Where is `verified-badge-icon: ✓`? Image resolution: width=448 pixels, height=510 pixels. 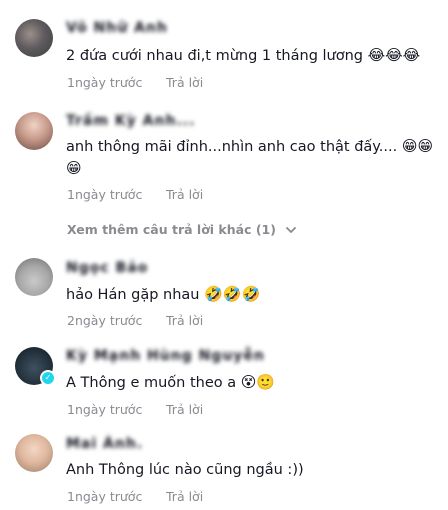 verified-badge-icon: ✓ is located at coordinates (48, 378).